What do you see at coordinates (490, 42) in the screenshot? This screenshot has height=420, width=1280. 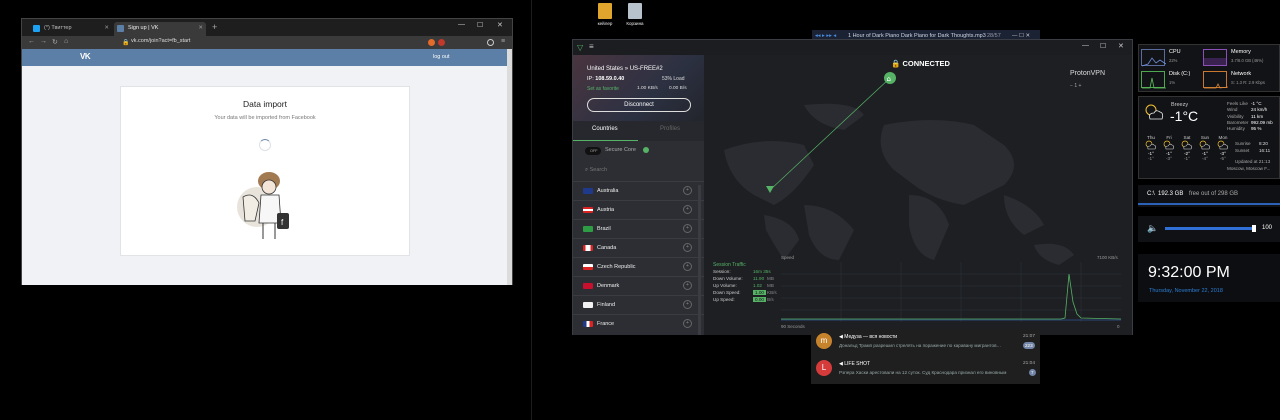 I see `profile-icon` at bounding box center [490, 42].